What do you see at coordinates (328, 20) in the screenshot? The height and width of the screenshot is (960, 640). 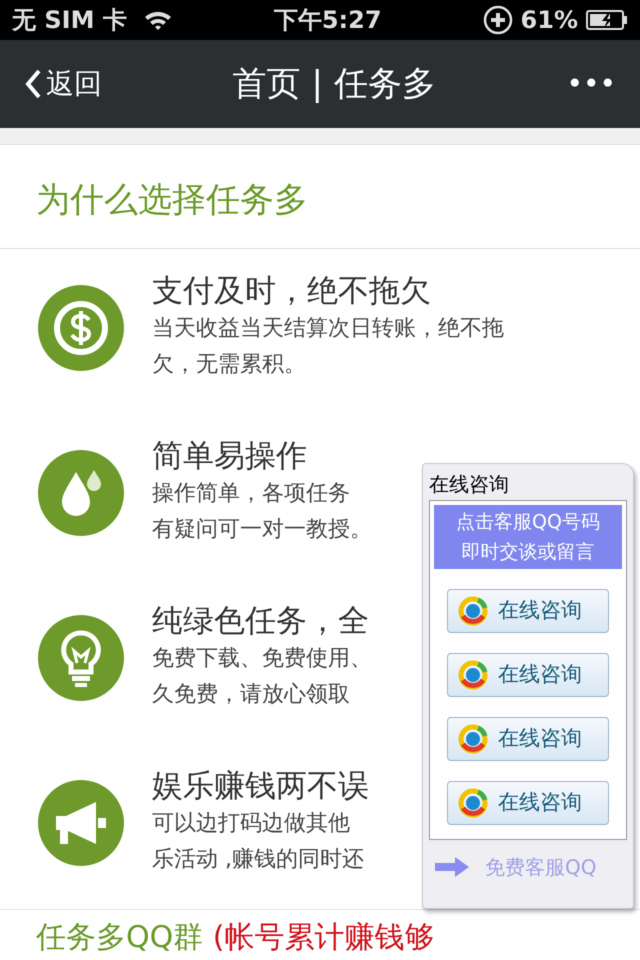 I see `clock-label: 下午5:27` at bounding box center [328, 20].